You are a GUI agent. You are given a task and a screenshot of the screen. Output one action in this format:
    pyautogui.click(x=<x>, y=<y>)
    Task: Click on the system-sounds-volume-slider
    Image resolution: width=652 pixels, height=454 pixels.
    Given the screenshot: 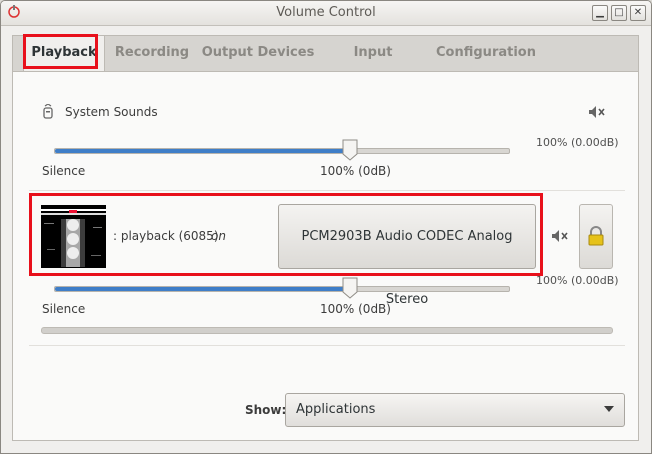 What is the action you would take?
    pyautogui.click(x=282, y=151)
    